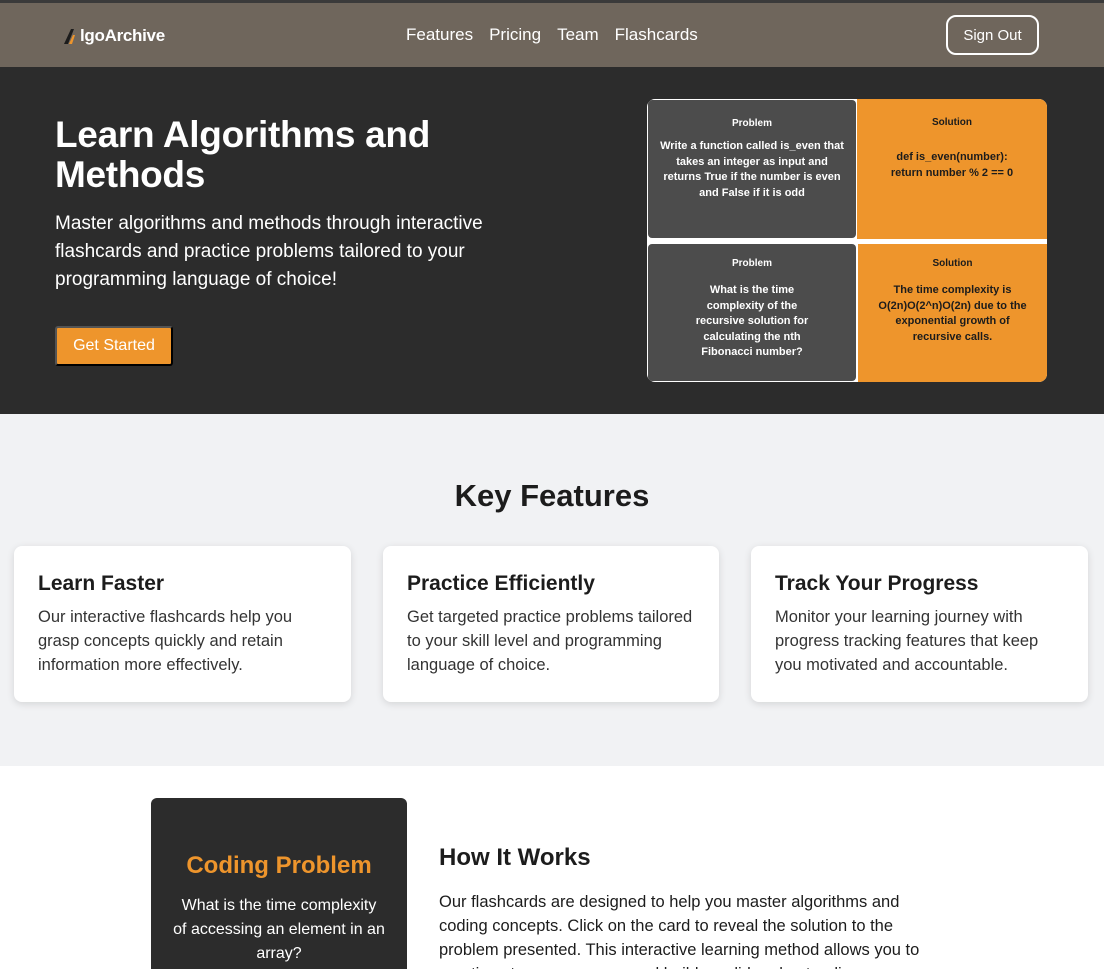  Describe the element at coordinates (122, 35) in the screenshot. I see `logo-text: lgoArchive` at that location.